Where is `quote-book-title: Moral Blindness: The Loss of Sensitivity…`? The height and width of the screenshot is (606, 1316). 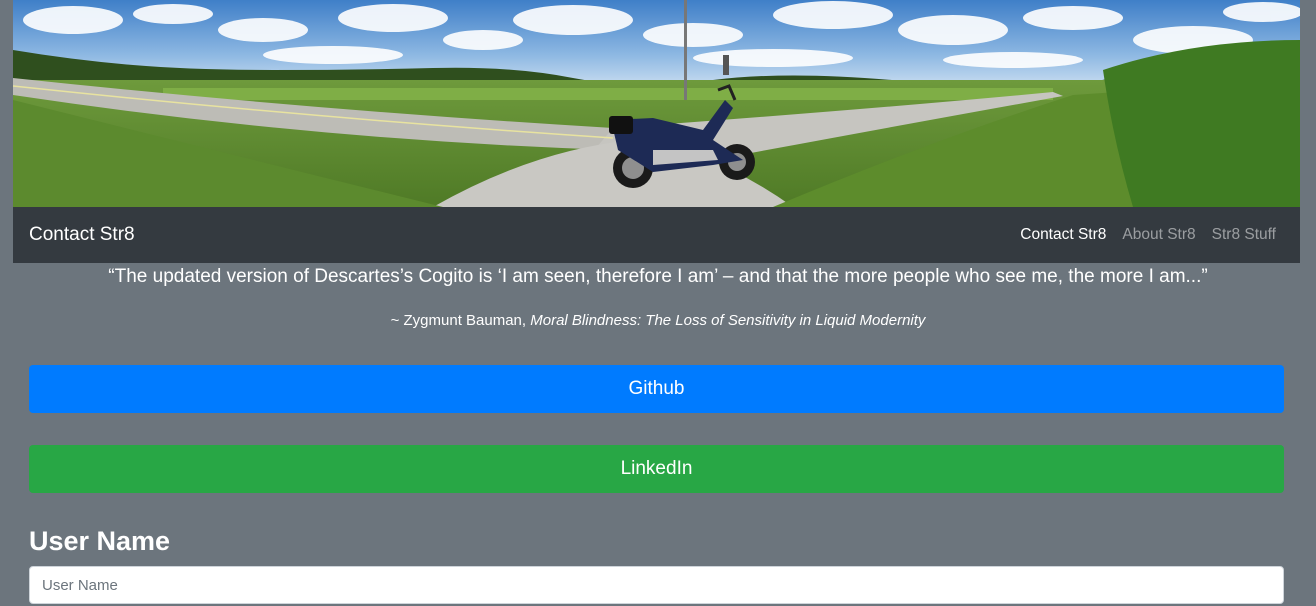 quote-book-title: Moral Blindness: The Loss of Sensitivity… is located at coordinates (728, 320).